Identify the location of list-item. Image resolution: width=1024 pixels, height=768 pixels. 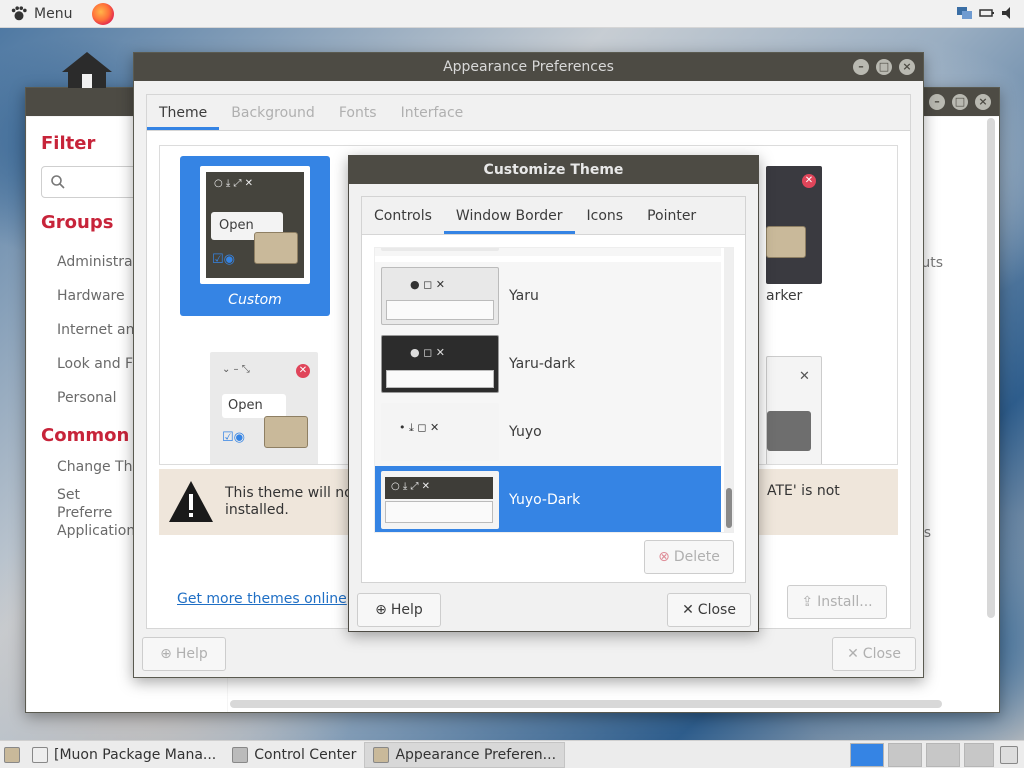
(548, 252).